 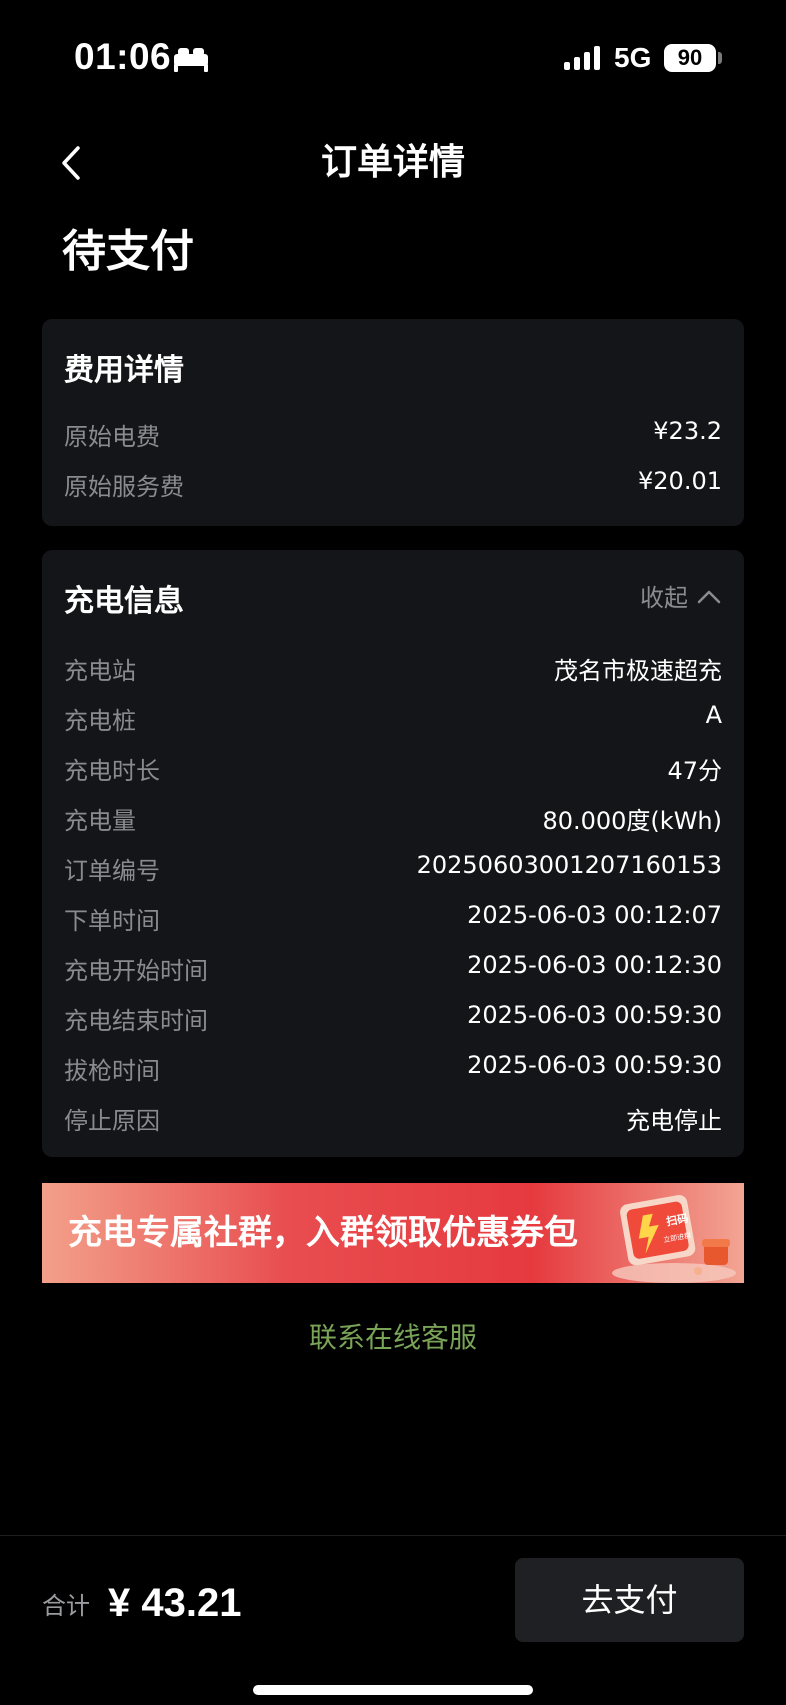 I want to click on charge-row-label: 停止原因, so click(x=112, y=1121).